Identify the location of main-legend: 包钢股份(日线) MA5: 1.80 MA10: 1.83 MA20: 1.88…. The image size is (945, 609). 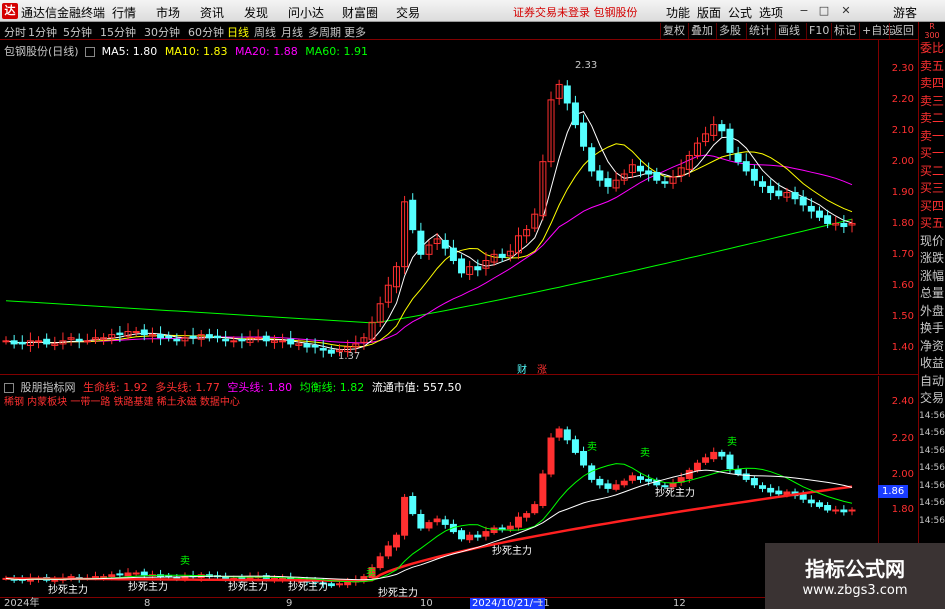
(186, 51).